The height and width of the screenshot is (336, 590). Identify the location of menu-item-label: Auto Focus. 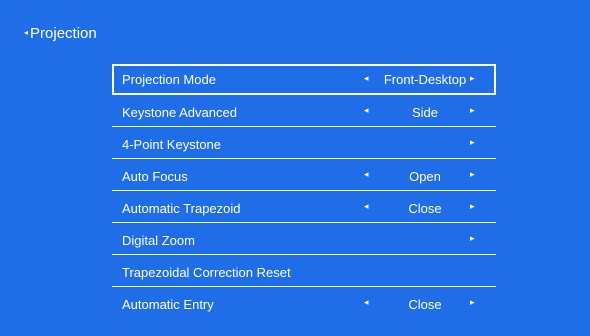
(155, 176).